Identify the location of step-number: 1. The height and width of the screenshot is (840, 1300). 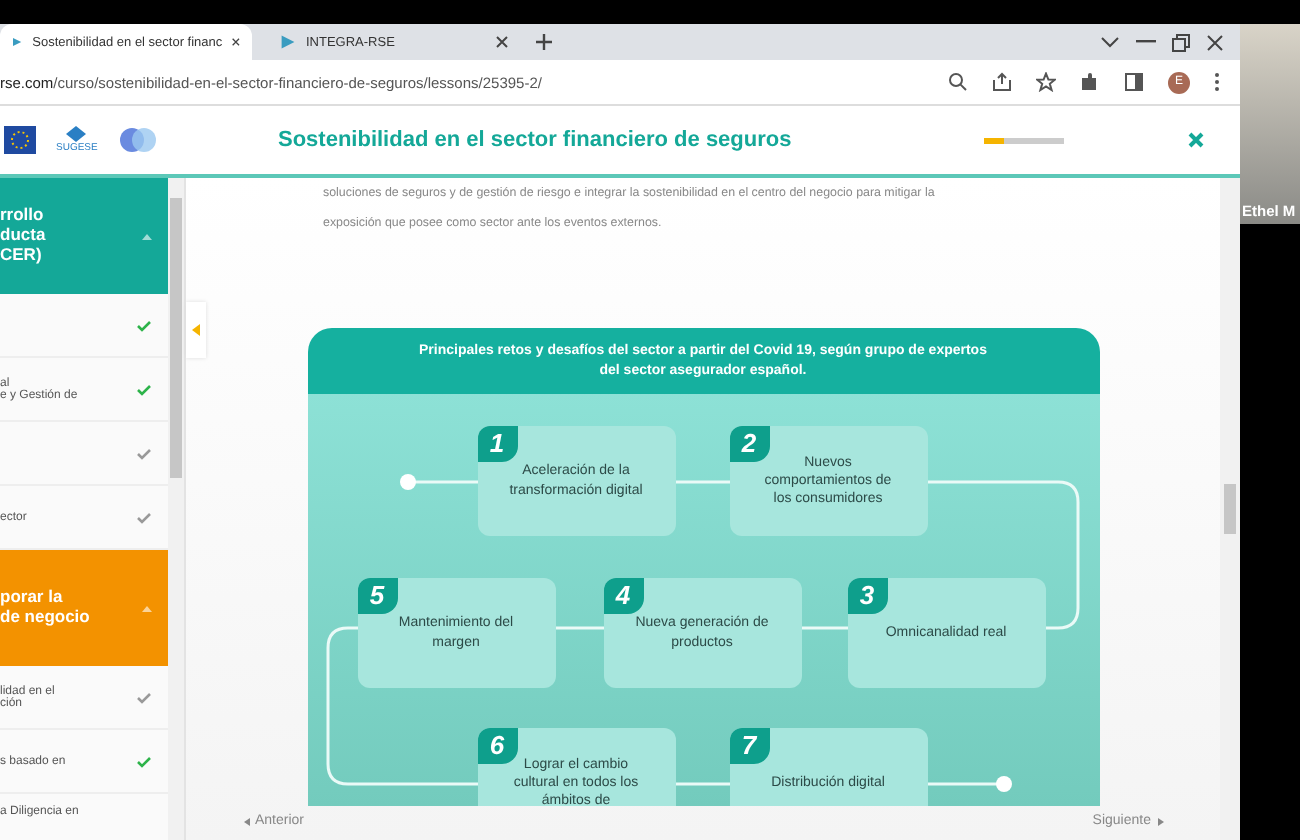
(497, 444).